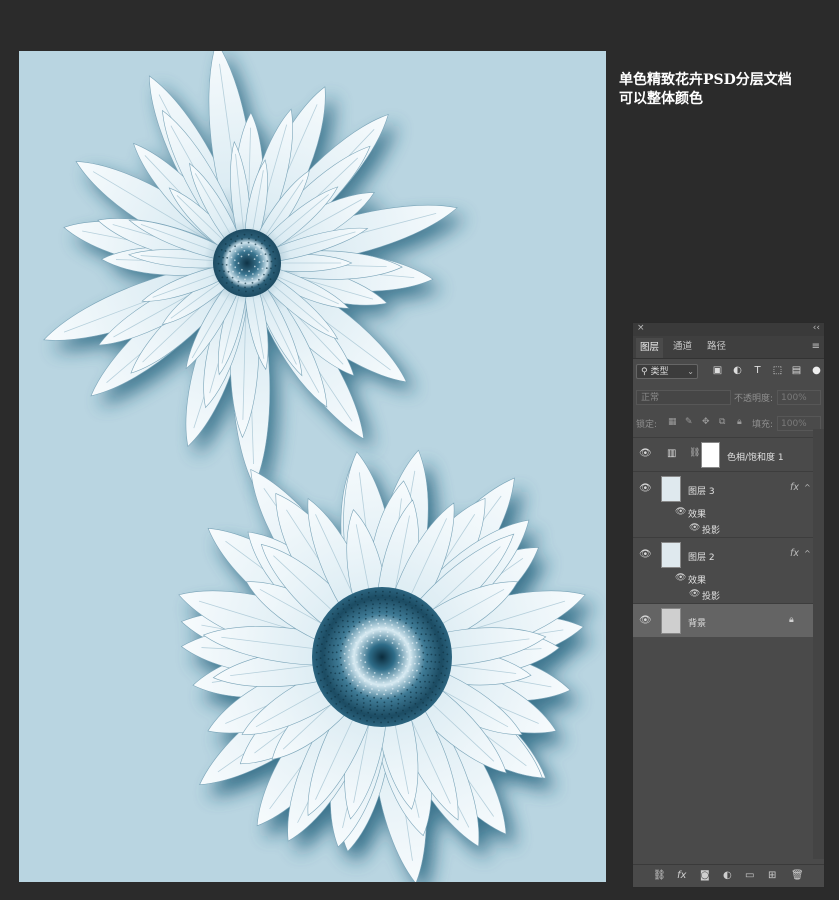  I want to click on caption-line-1: 单色精致花卉PSD分层文档, so click(705, 80).